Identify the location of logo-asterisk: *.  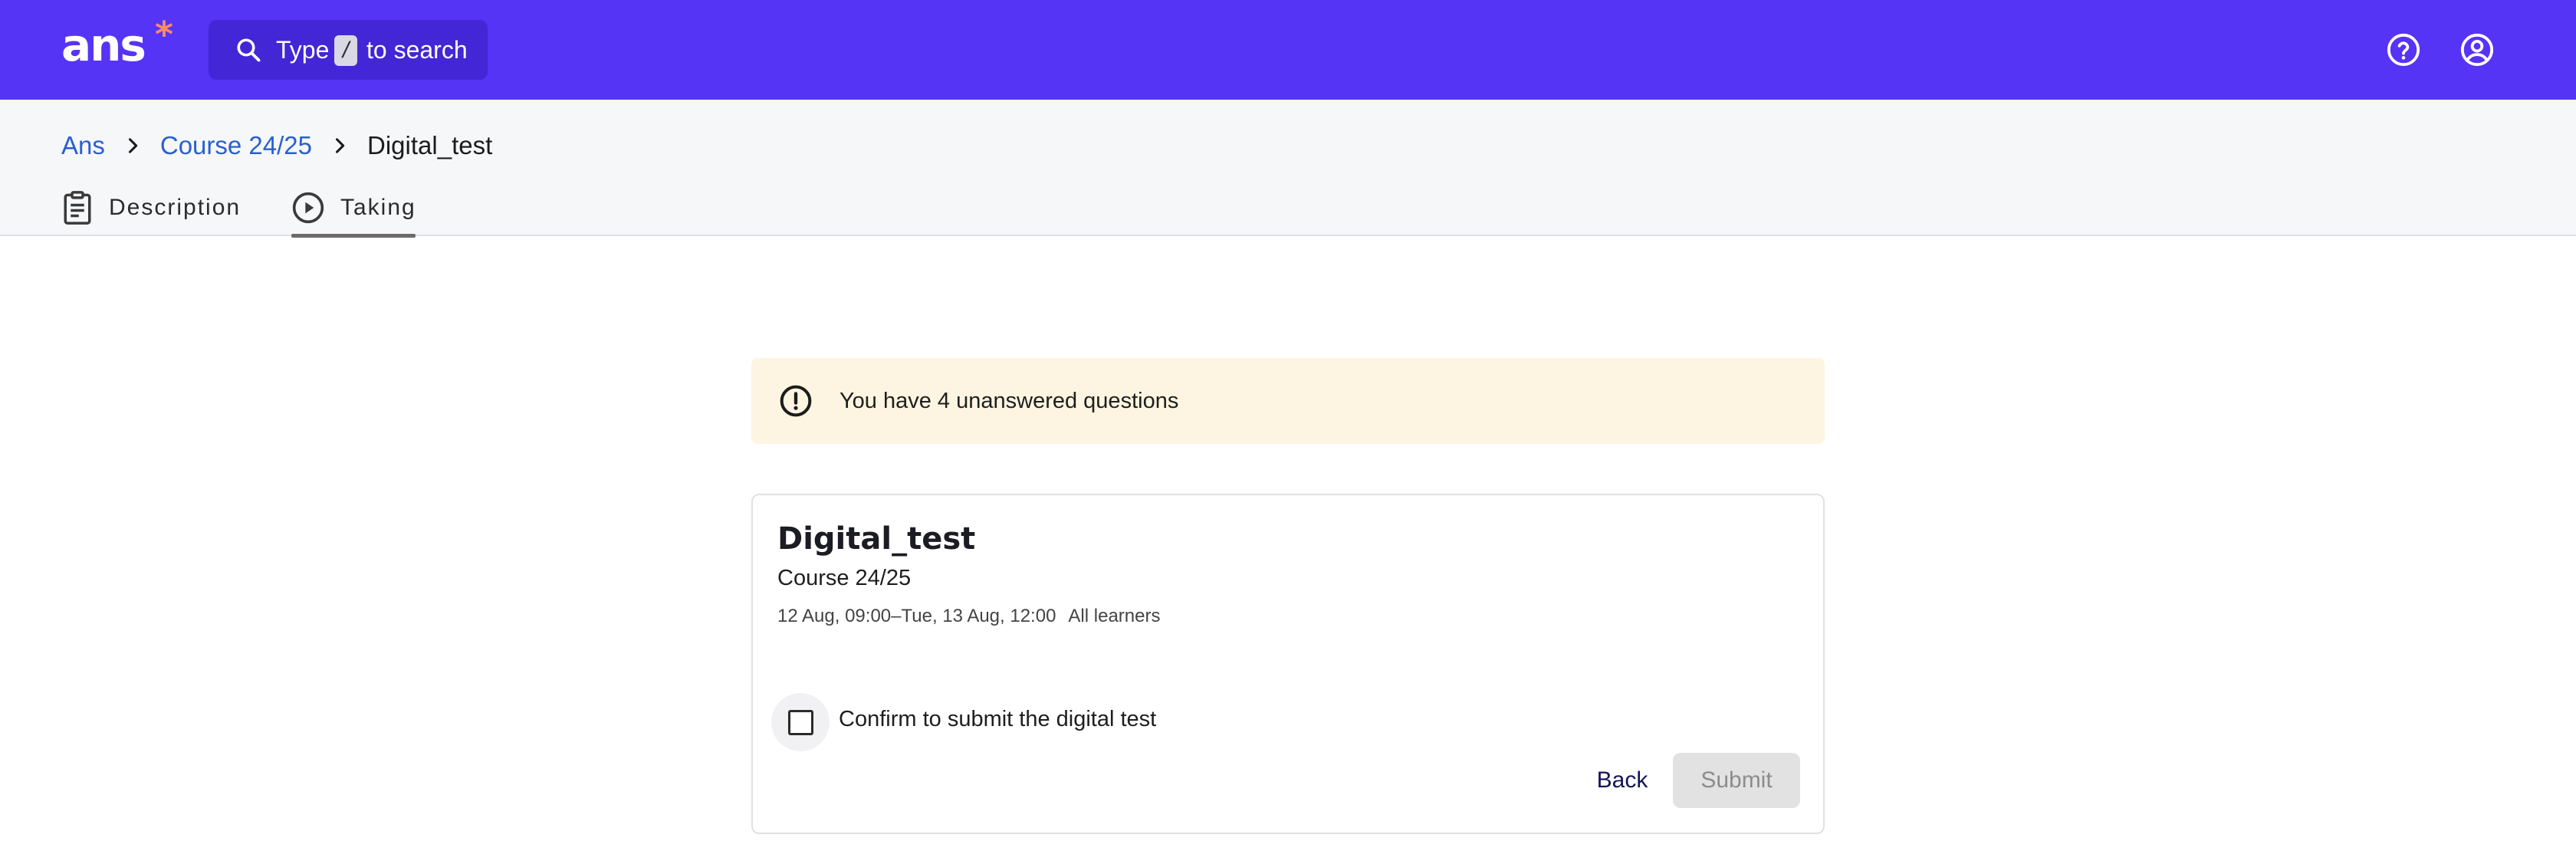
(164, 34).